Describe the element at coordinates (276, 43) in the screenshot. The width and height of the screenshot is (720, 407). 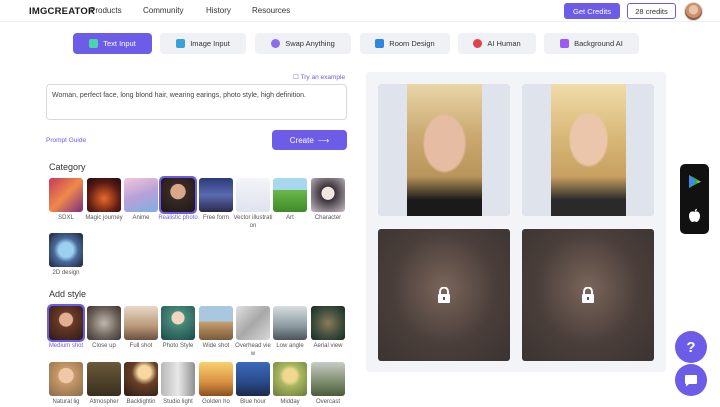
I see `swap-icon` at that location.